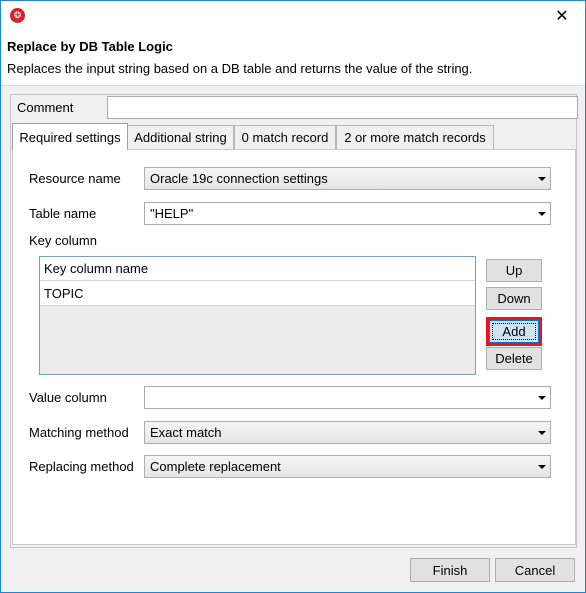  Describe the element at coordinates (347, 432) in the screenshot. I see `matching-method-dropdown: Exact match` at that location.